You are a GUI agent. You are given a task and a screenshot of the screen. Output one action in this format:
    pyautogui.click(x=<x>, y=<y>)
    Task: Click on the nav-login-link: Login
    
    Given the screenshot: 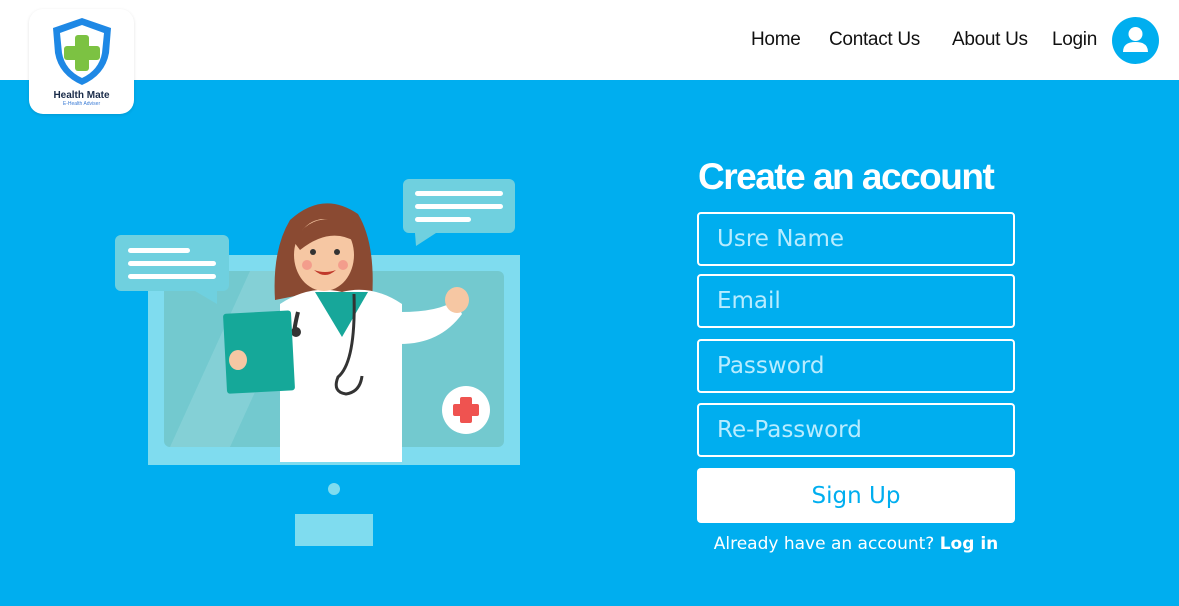 What is the action you would take?
    pyautogui.click(x=1074, y=42)
    